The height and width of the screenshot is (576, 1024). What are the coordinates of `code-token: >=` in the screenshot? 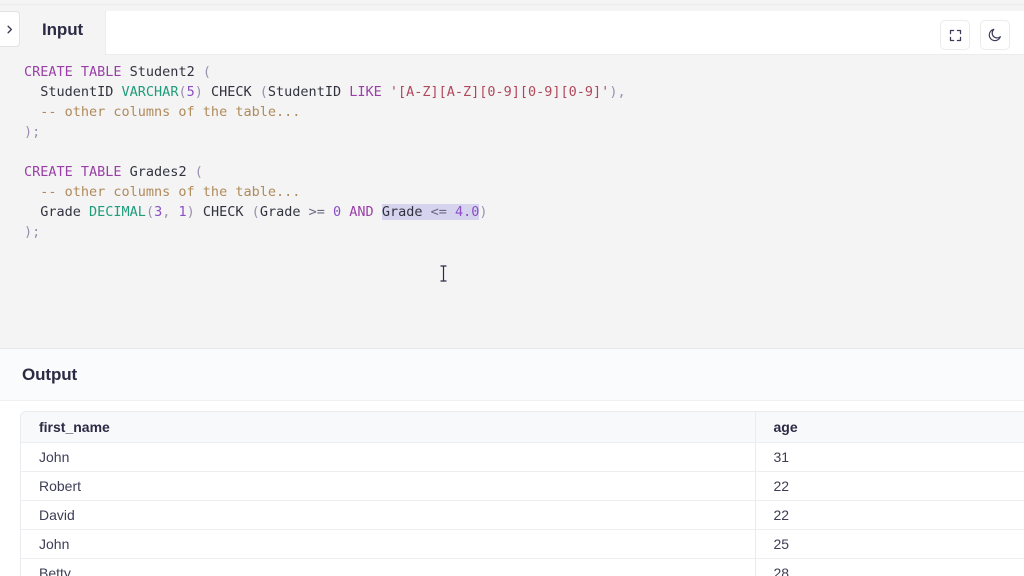 It's located at (316, 212).